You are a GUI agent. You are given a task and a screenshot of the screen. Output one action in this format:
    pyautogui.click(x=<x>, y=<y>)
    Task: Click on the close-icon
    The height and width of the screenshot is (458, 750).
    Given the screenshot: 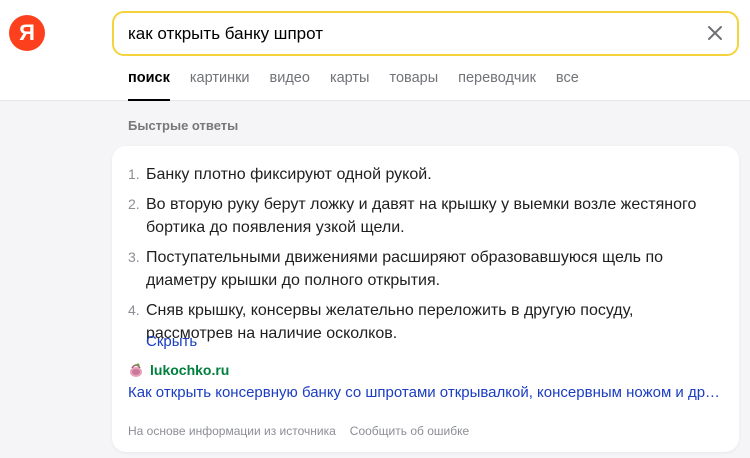 What is the action you would take?
    pyautogui.click(x=715, y=33)
    